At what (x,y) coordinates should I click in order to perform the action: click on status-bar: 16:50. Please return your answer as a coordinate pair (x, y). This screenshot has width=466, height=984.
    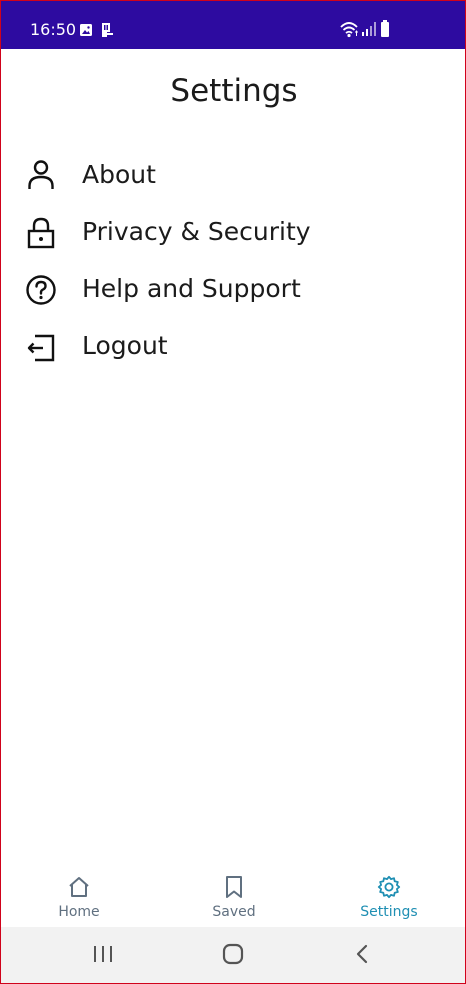
    Looking at the image, I should click on (233, 25).